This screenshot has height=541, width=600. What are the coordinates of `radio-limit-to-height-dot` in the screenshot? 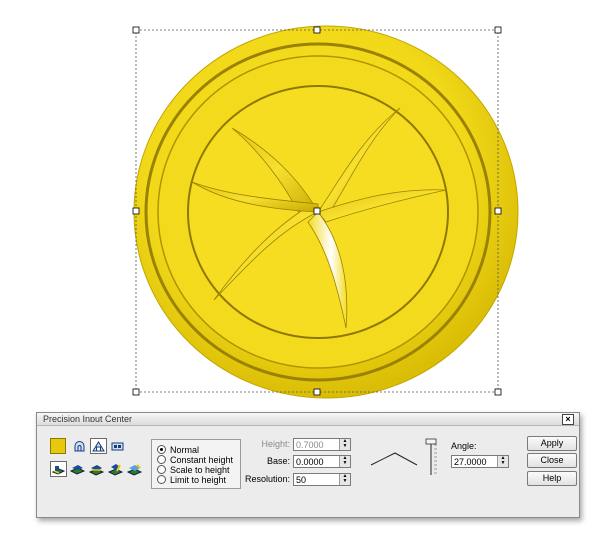 It's located at (161, 479).